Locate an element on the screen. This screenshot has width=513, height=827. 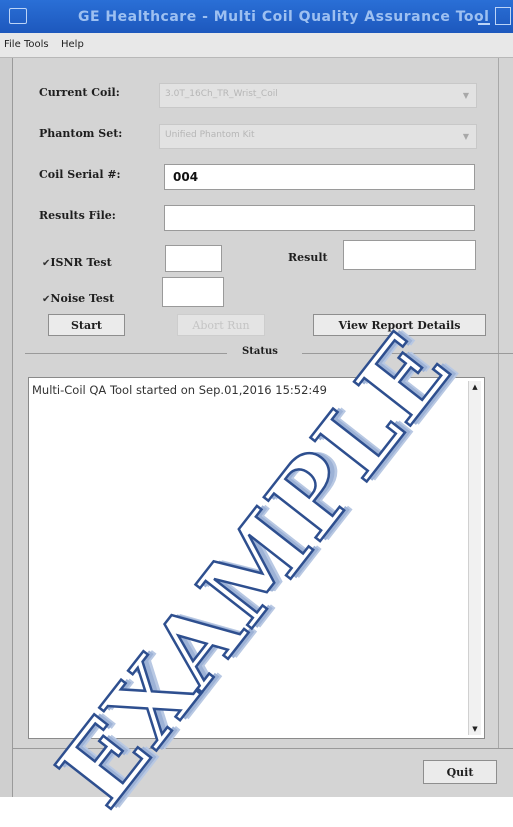
coil-serial-field: 004 is located at coordinates (319, 177).